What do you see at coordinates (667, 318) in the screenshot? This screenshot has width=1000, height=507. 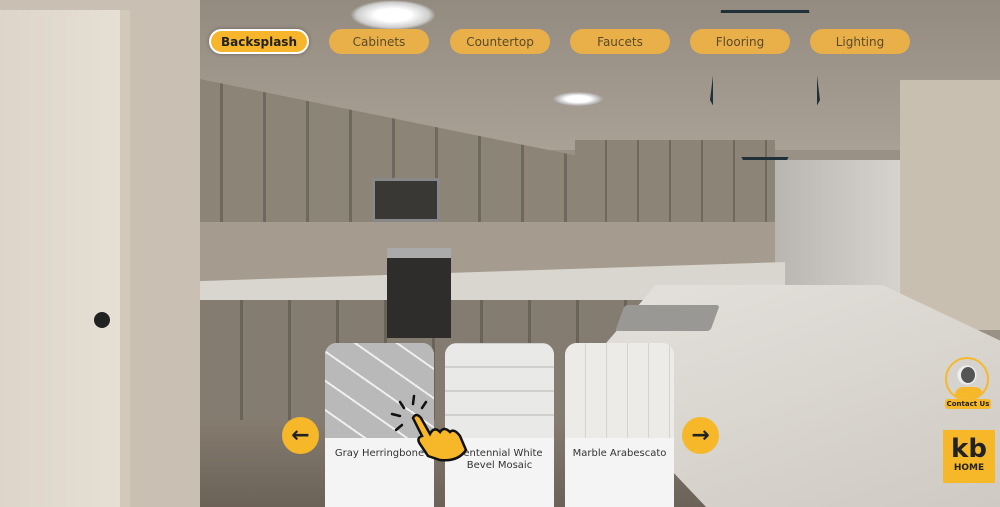 I see `sink` at bounding box center [667, 318].